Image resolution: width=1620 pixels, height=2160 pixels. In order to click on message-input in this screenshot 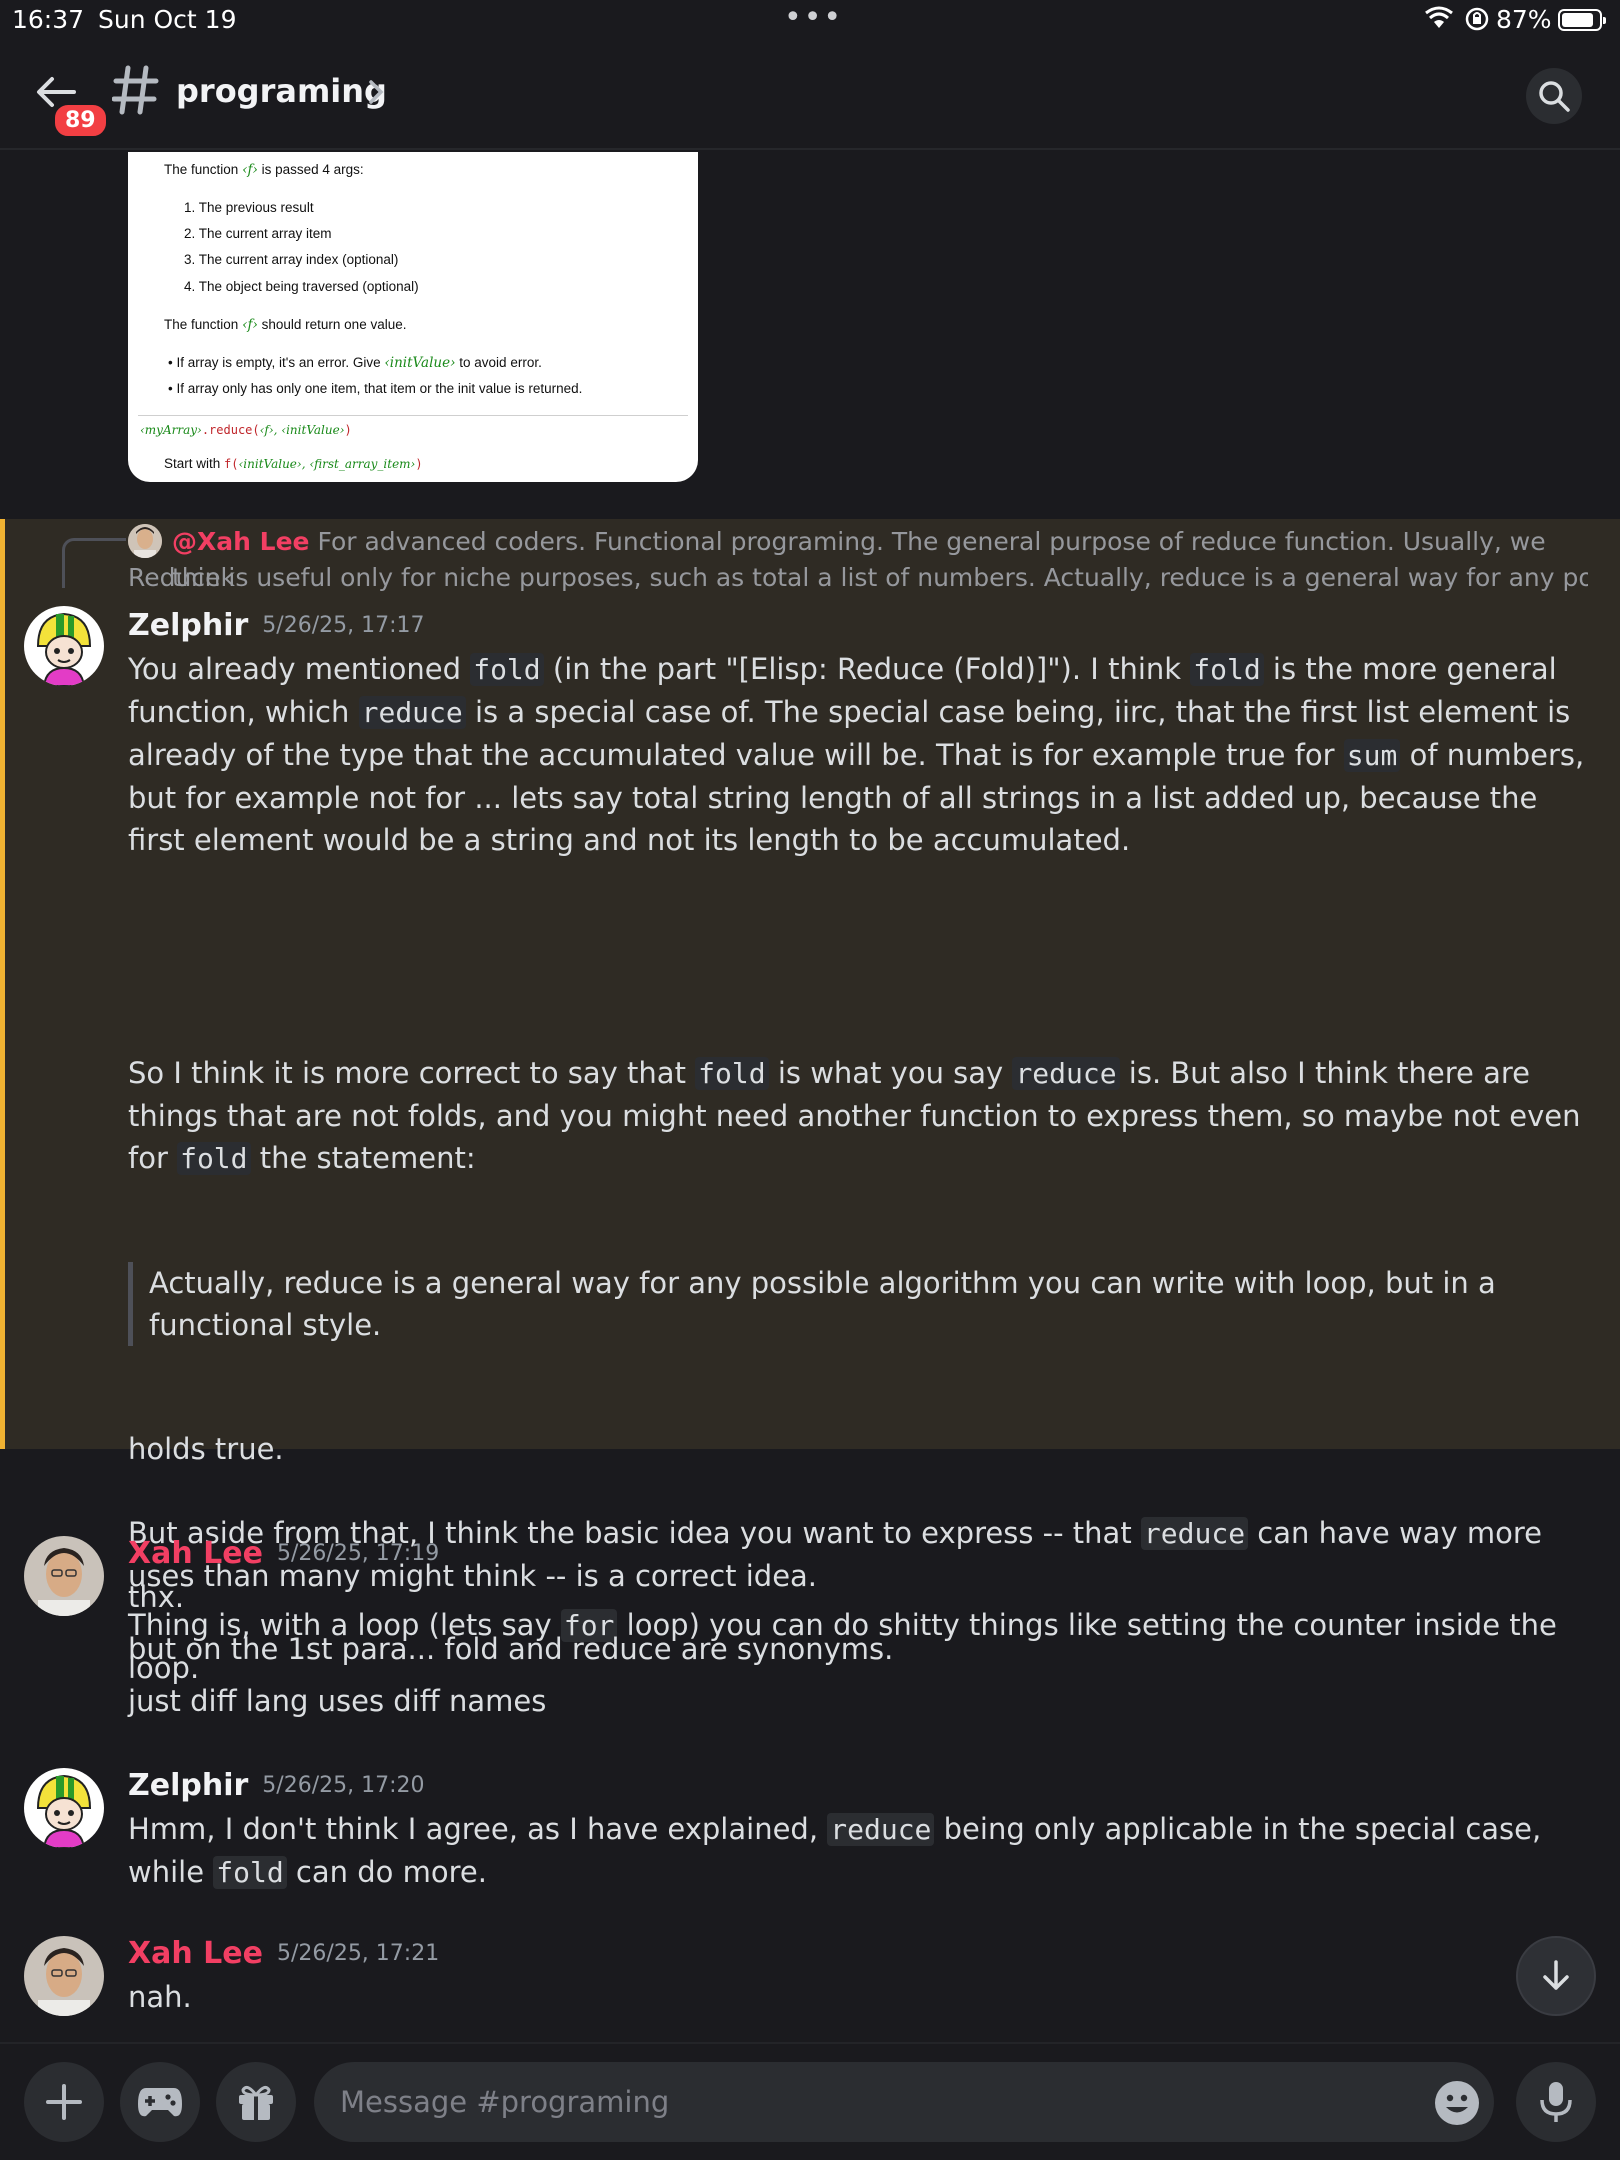, I will do `click(904, 2102)`.